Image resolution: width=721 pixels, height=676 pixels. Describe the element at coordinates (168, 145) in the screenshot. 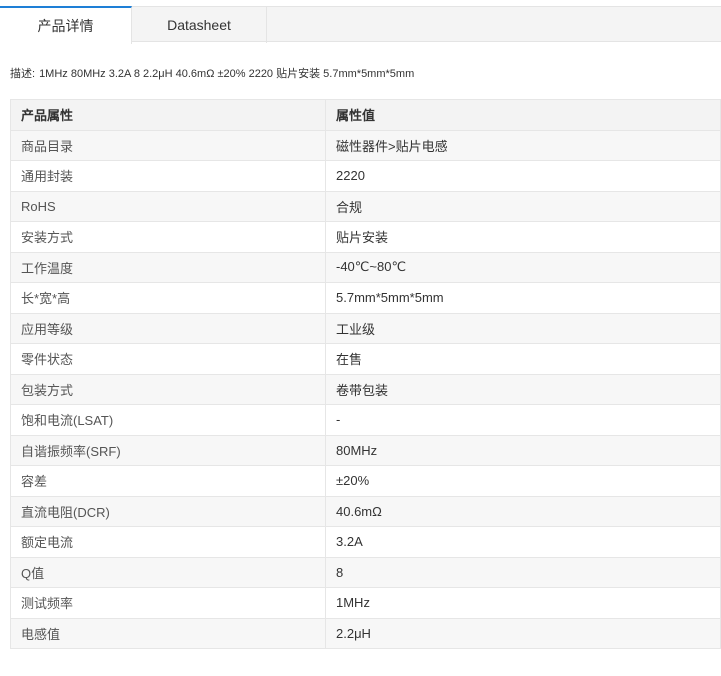

I see `attribute-name: 商品目录` at that location.